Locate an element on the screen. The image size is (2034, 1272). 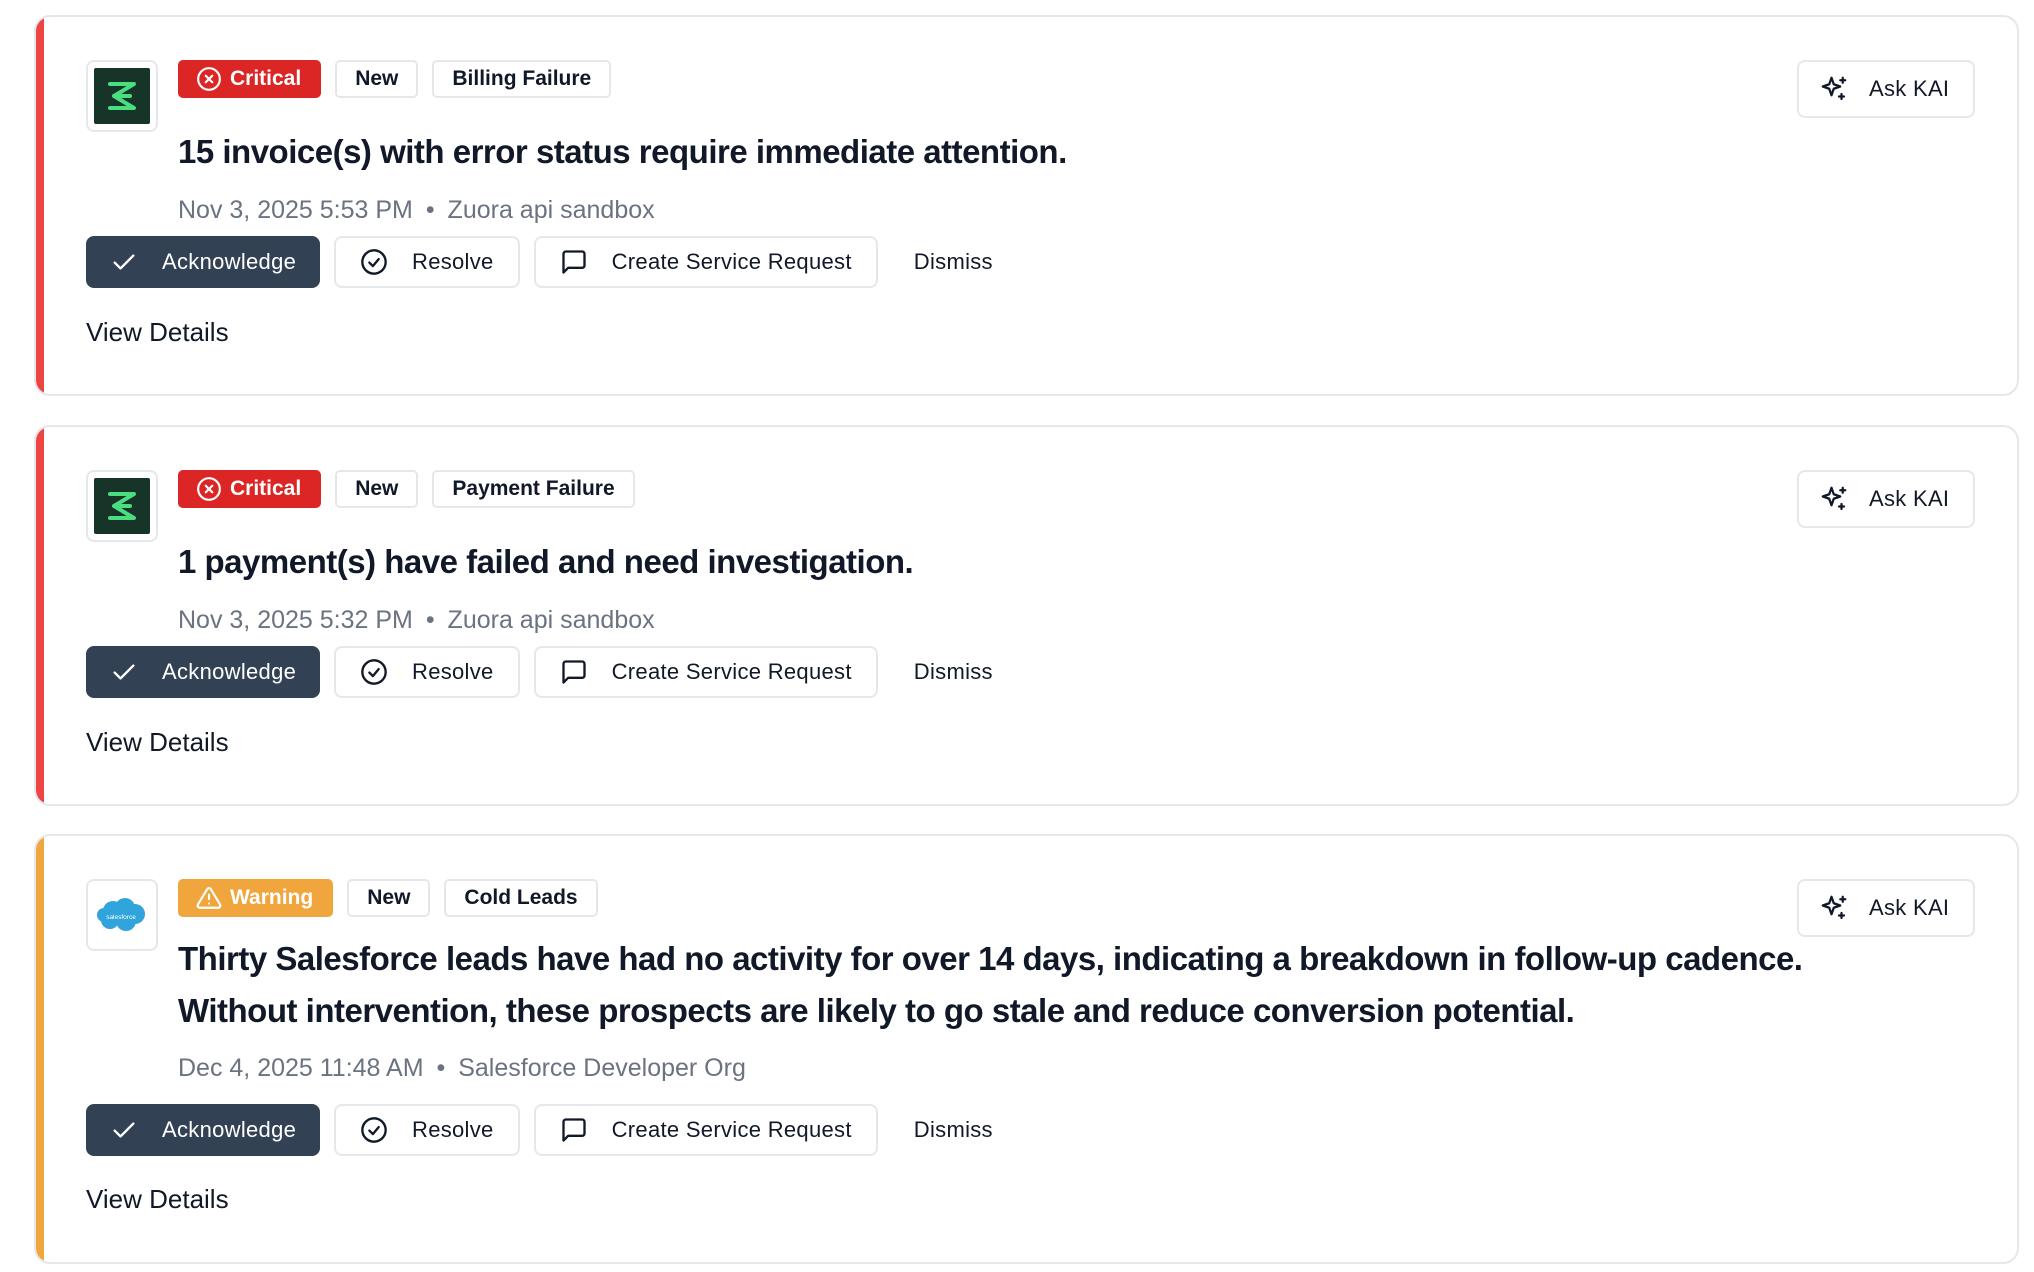
salesforce-logo-text: salesforce is located at coordinates (121, 917).